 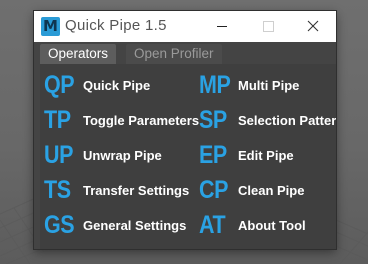 I want to click on edit-pipe-button: EP Edit Pipe, so click(x=246, y=155).